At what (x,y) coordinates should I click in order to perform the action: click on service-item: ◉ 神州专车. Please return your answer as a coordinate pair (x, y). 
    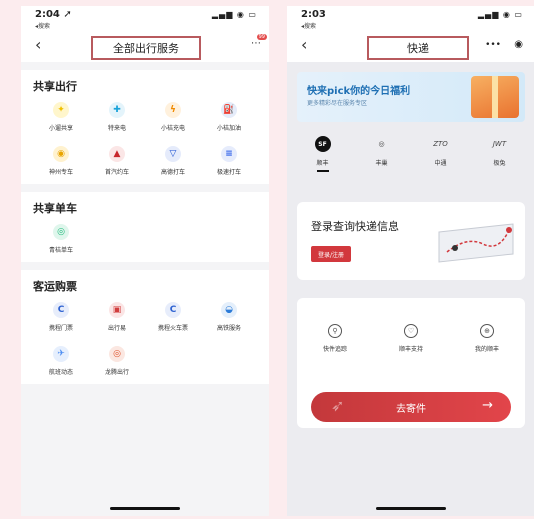
    Looking at the image, I should click on (61, 161).